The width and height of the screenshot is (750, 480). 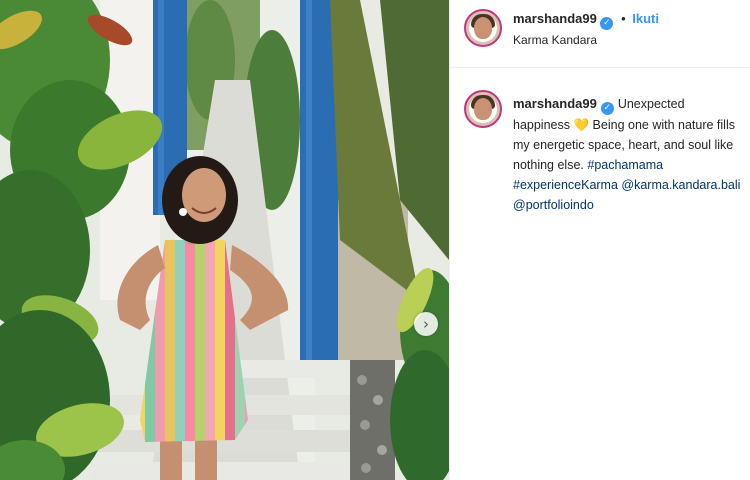 What do you see at coordinates (645, 18) in the screenshot?
I see `follow-button: Ikuti` at bounding box center [645, 18].